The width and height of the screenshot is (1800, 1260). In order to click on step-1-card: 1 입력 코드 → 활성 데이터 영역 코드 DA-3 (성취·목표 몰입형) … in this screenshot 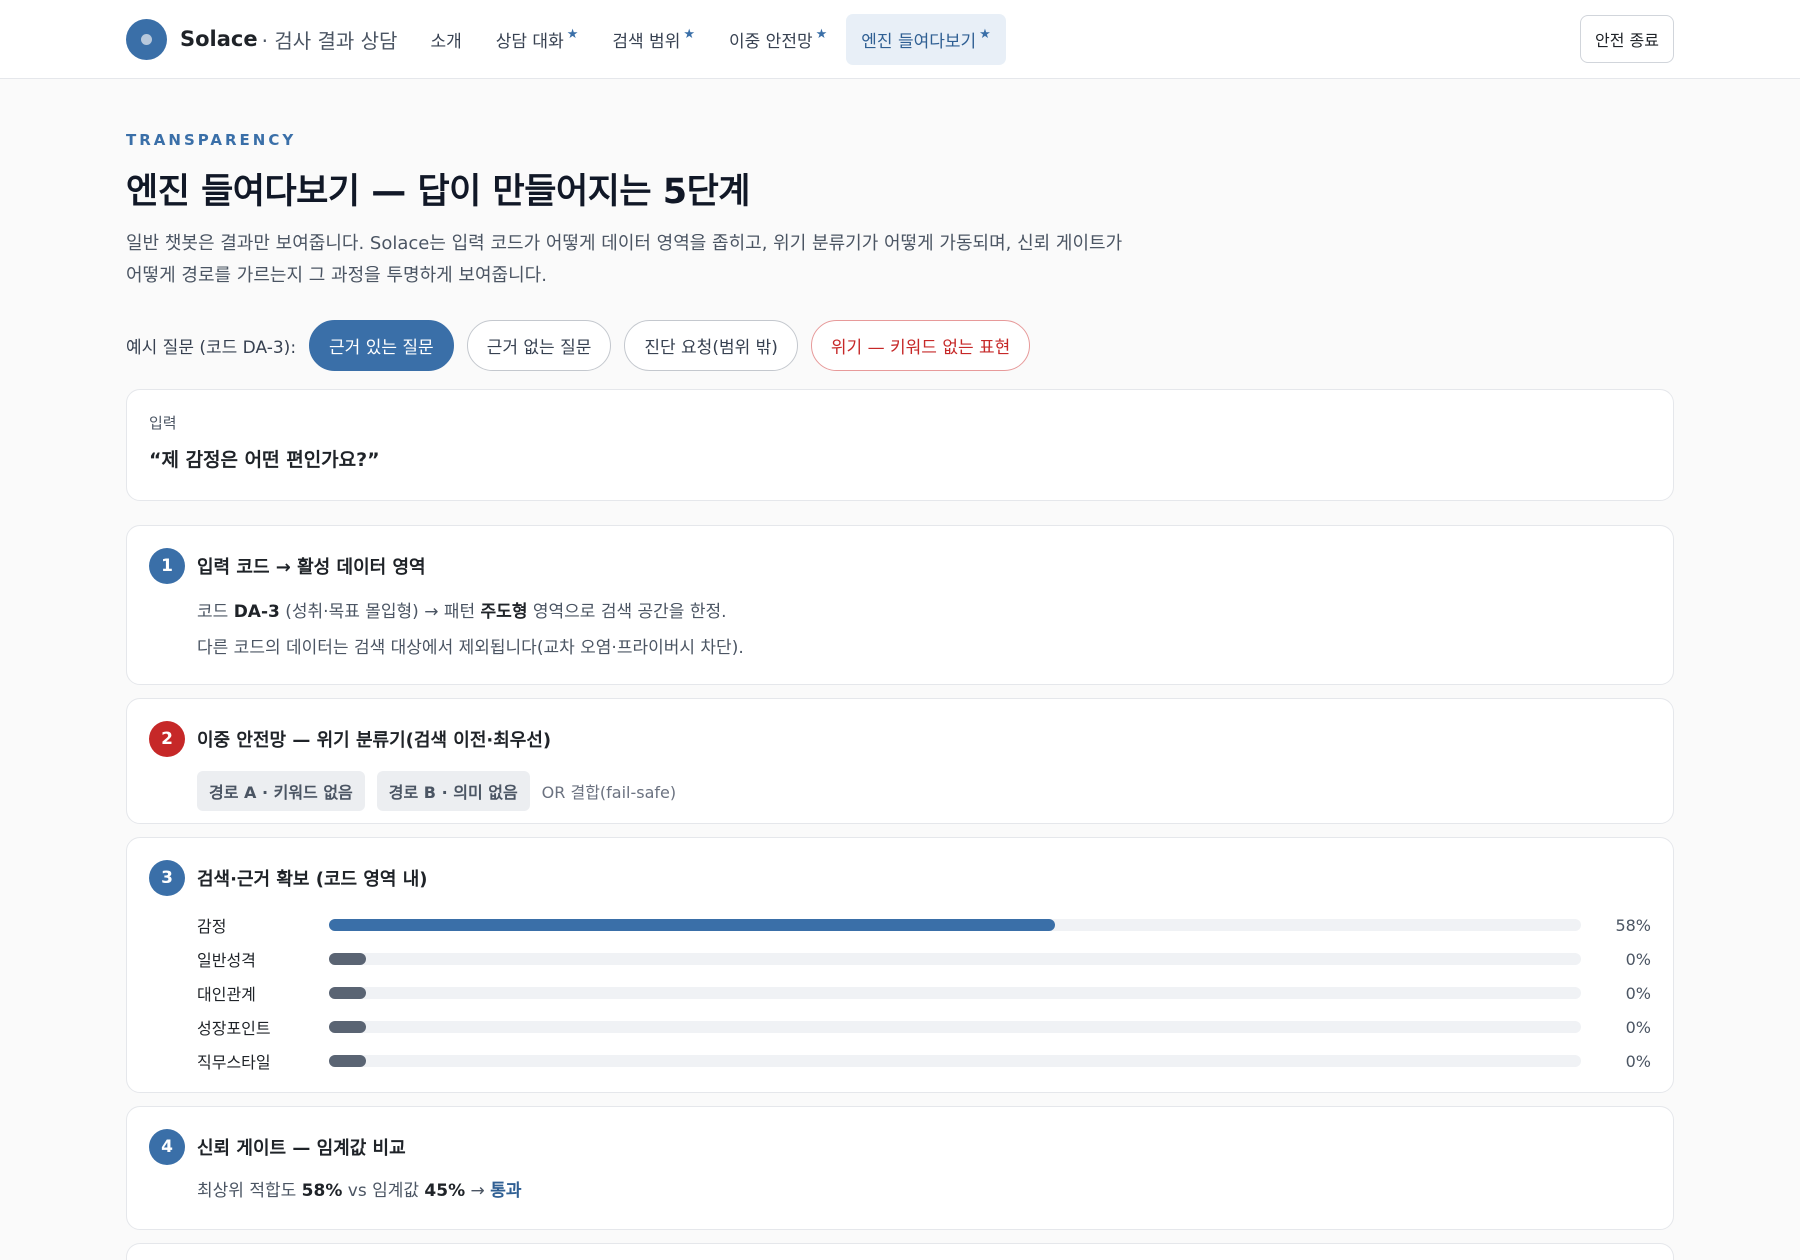, I will do `click(900, 605)`.